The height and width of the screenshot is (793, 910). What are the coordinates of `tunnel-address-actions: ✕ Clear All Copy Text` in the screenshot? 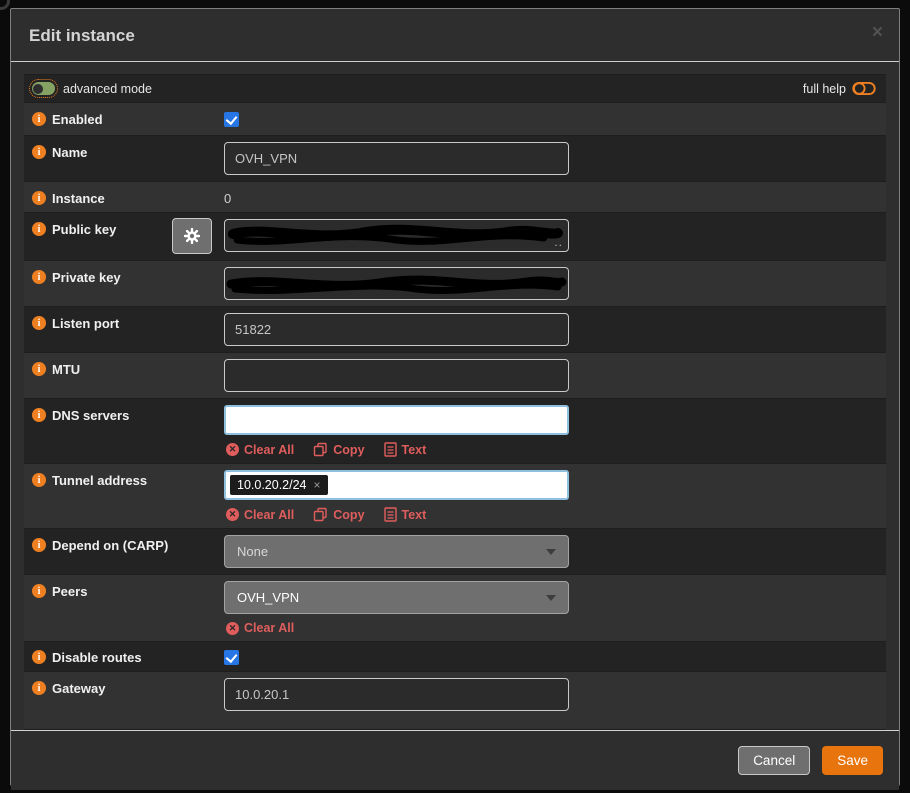 It's located at (551, 514).